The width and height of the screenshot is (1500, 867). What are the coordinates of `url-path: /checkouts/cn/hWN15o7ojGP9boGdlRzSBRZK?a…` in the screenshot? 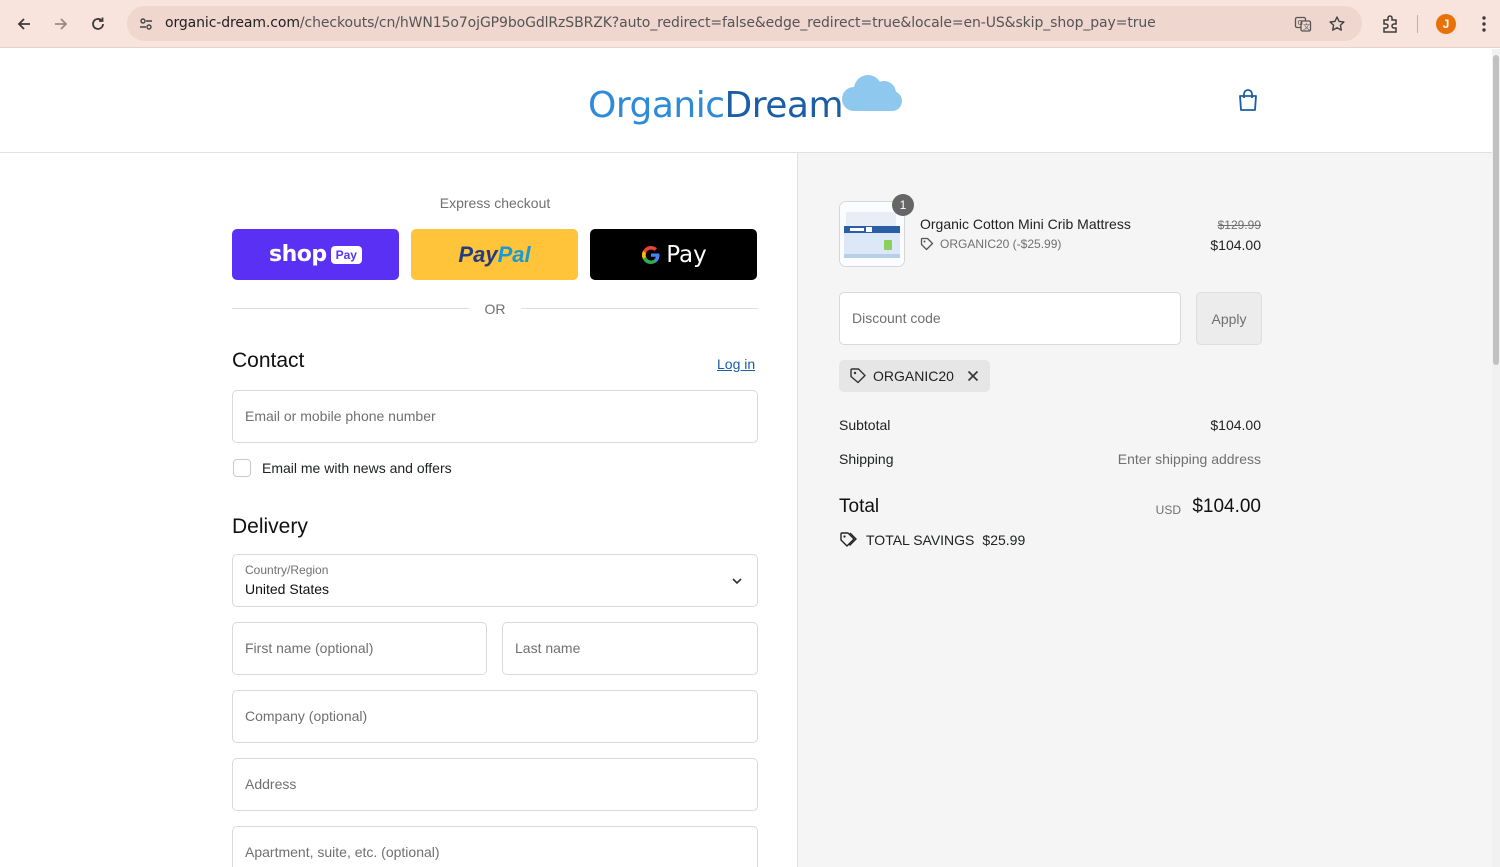 It's located at (727, 23).